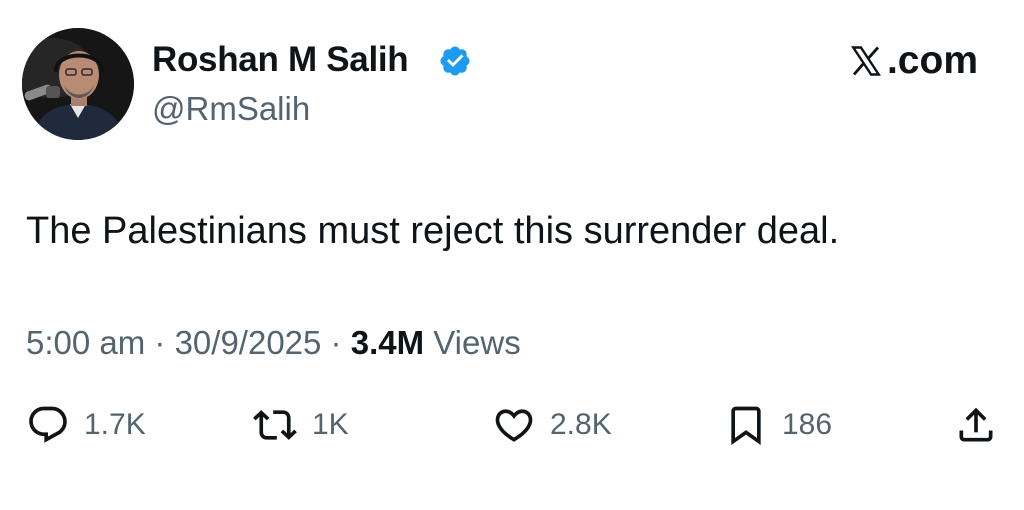 The height and width of the screenshot is (510, 1024). Describe the element at coordinates (807, 424) in the screenshot. I see `bookmark-count: 186` at that location.